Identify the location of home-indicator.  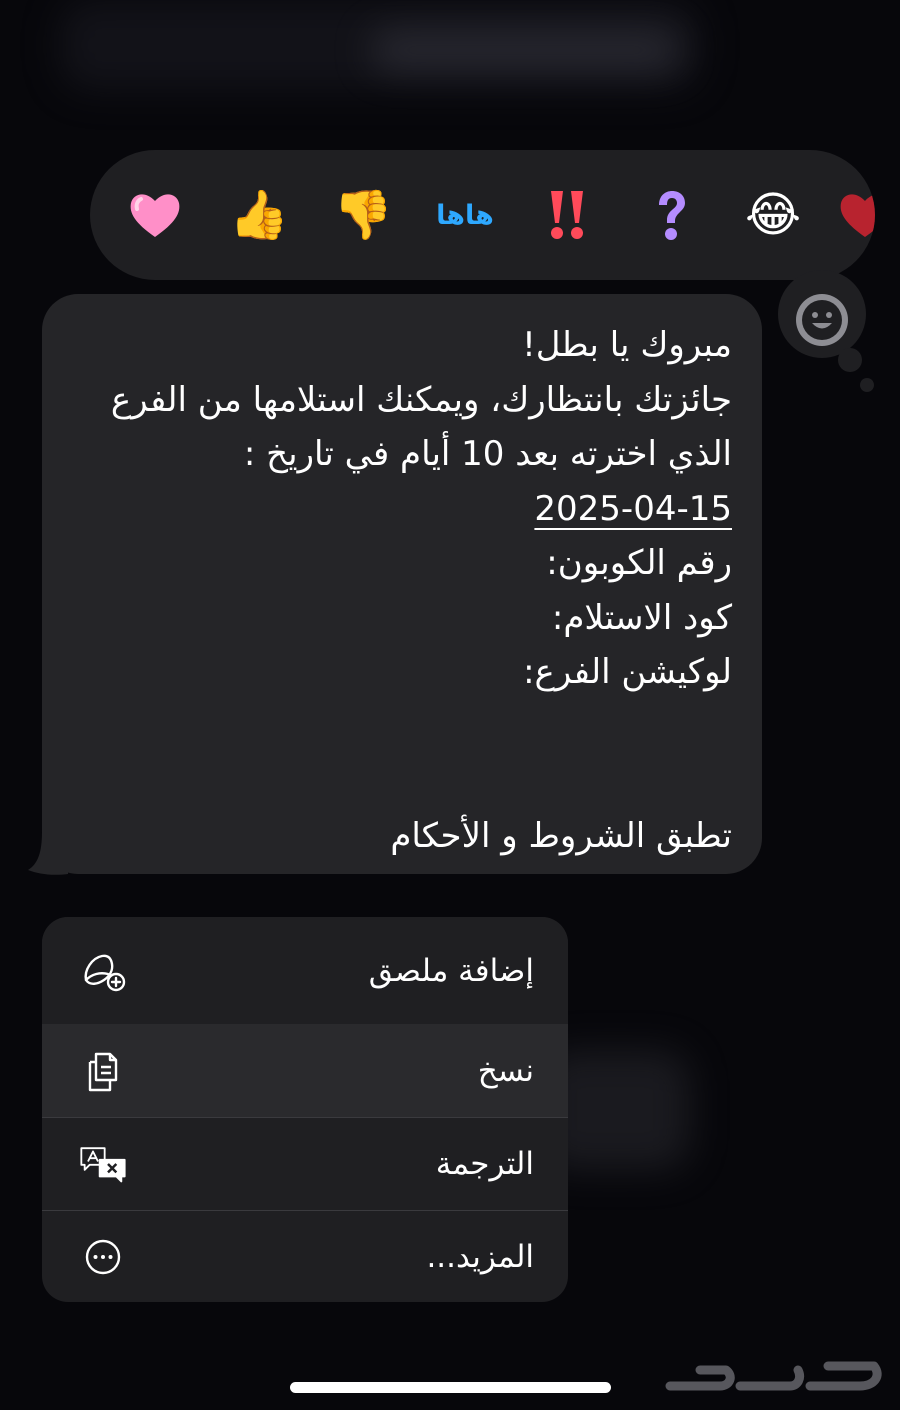
(450, 1387).